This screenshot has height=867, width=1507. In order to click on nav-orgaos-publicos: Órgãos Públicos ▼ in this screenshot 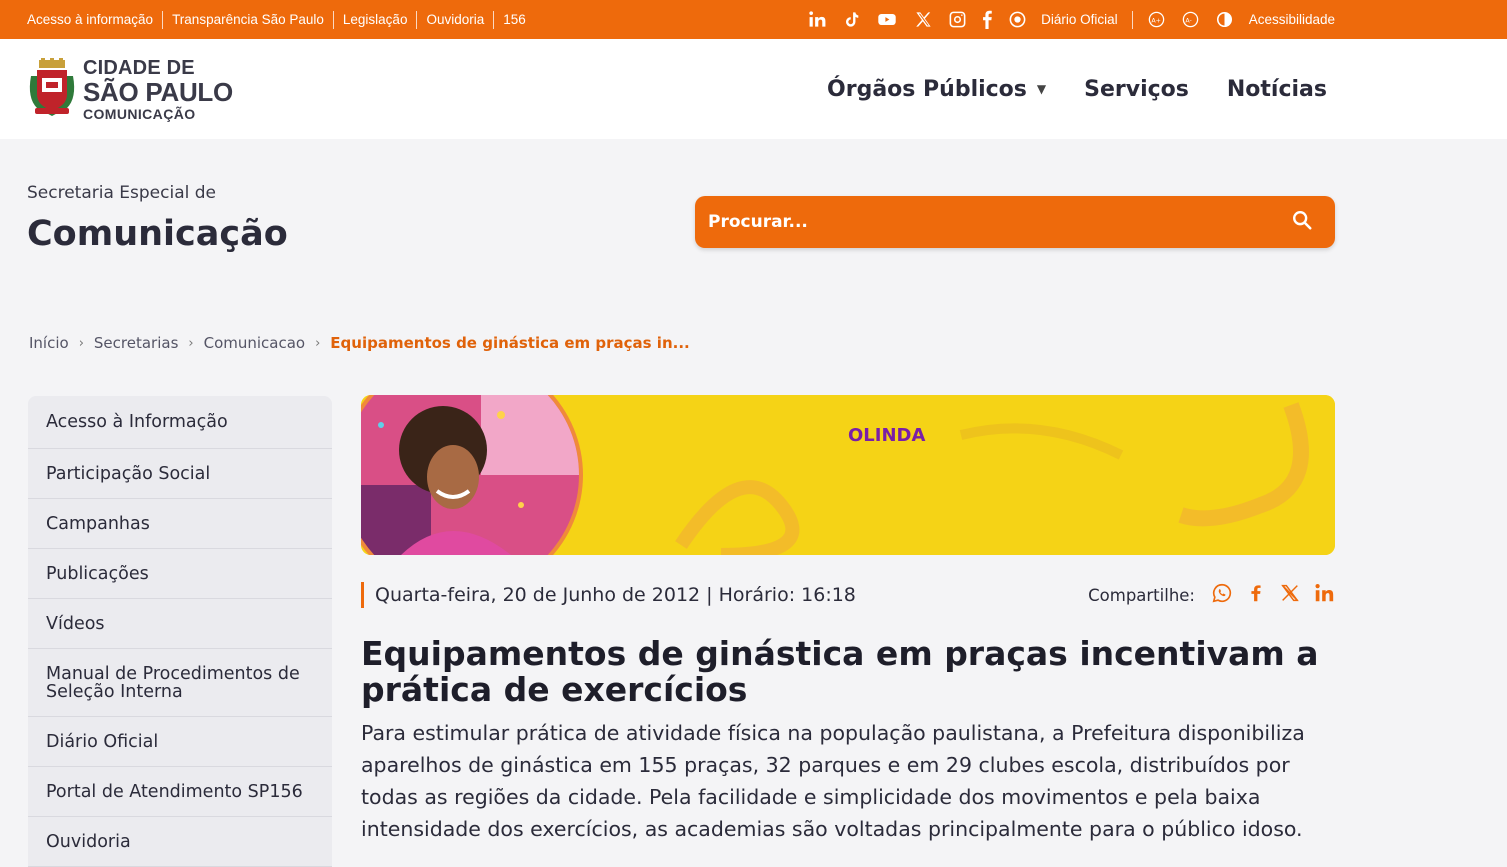, I will do `click(936, 89)`.